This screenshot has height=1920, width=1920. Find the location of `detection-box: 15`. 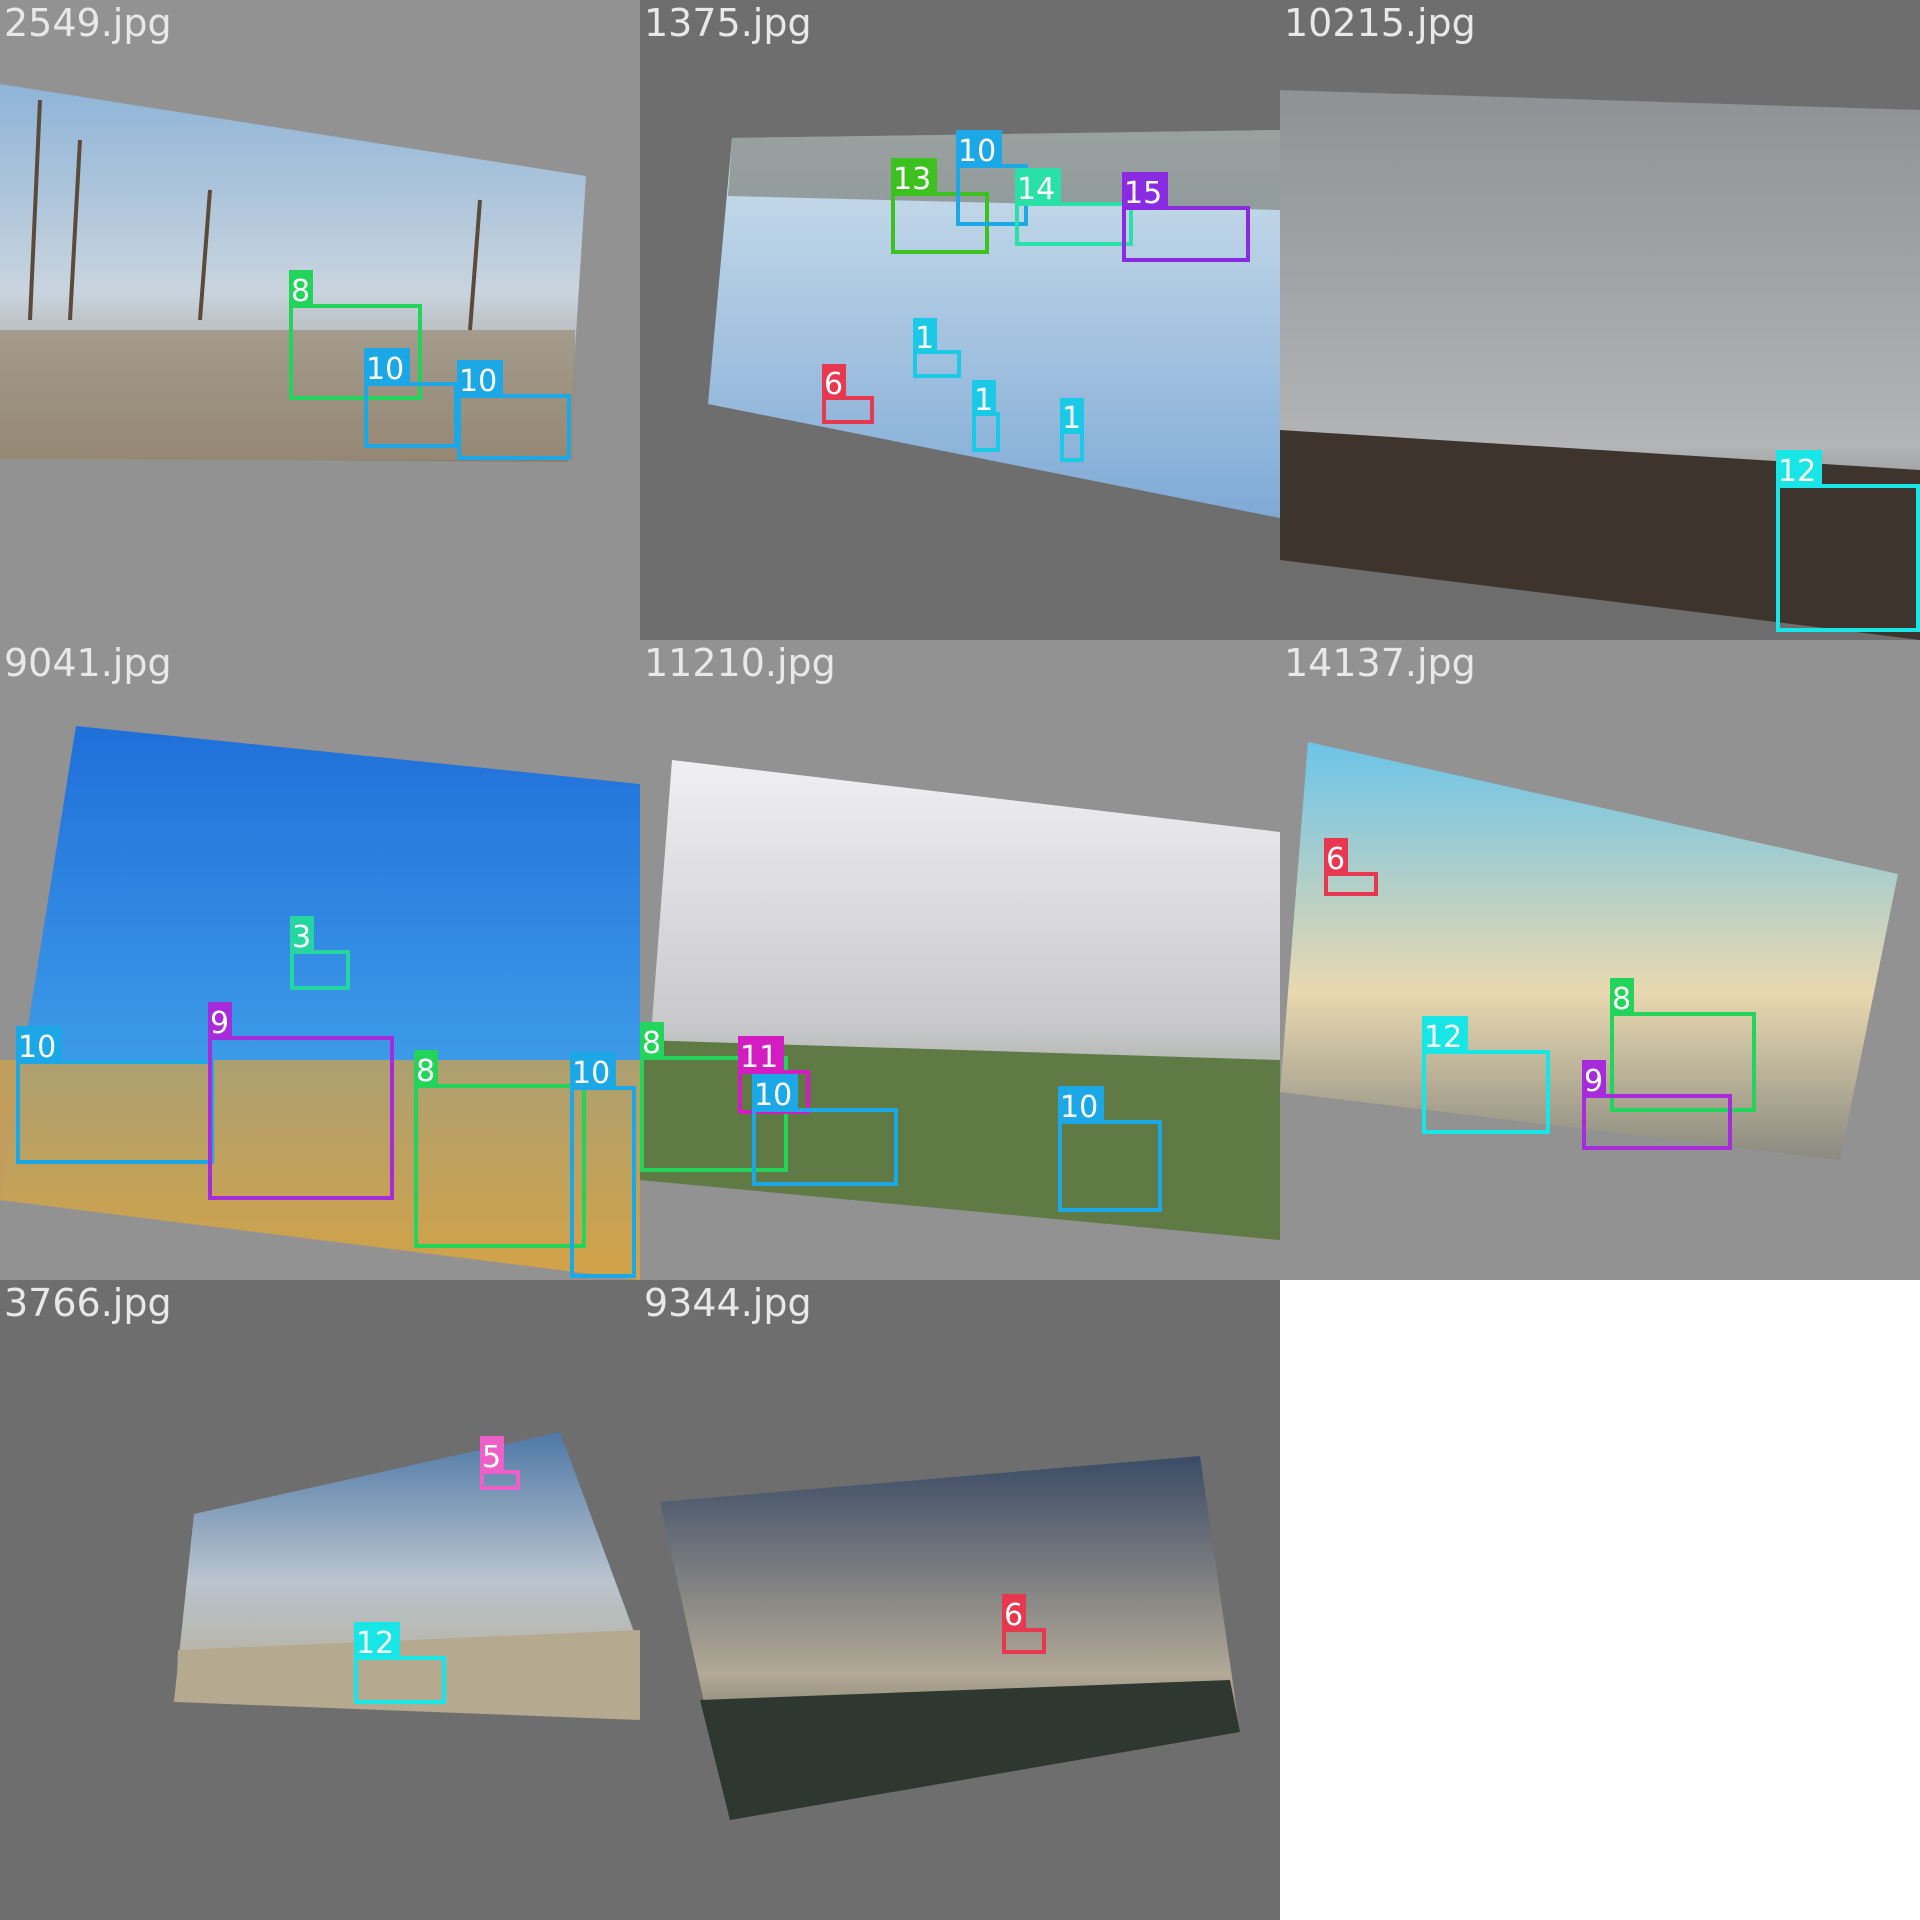

detection-box: 15 is located at coordinates (1186, 217).